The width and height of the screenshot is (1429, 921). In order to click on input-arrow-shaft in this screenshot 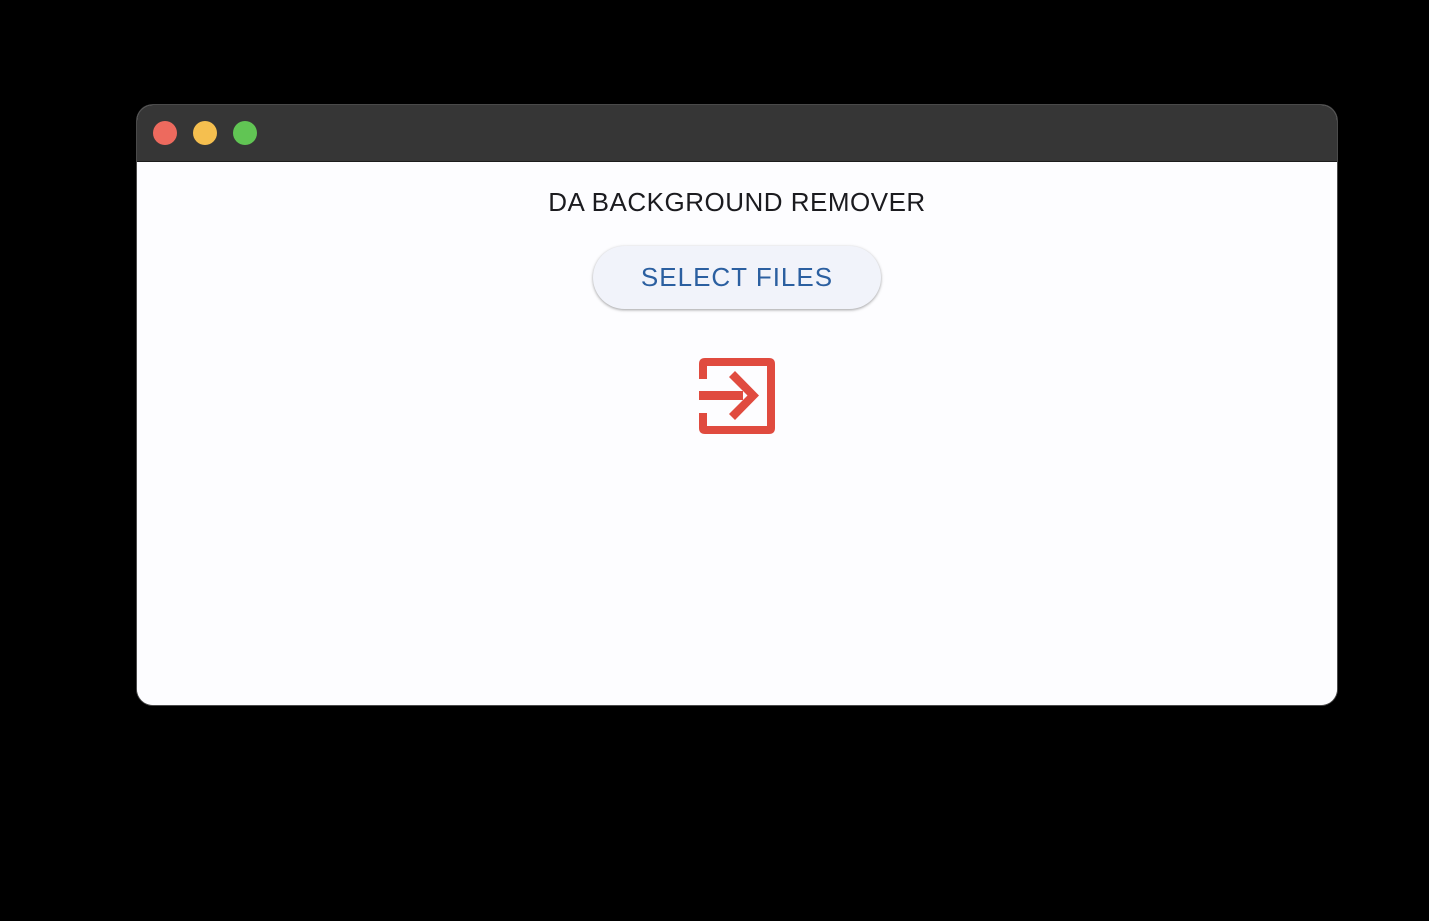, I will do `click(721, 395)`.